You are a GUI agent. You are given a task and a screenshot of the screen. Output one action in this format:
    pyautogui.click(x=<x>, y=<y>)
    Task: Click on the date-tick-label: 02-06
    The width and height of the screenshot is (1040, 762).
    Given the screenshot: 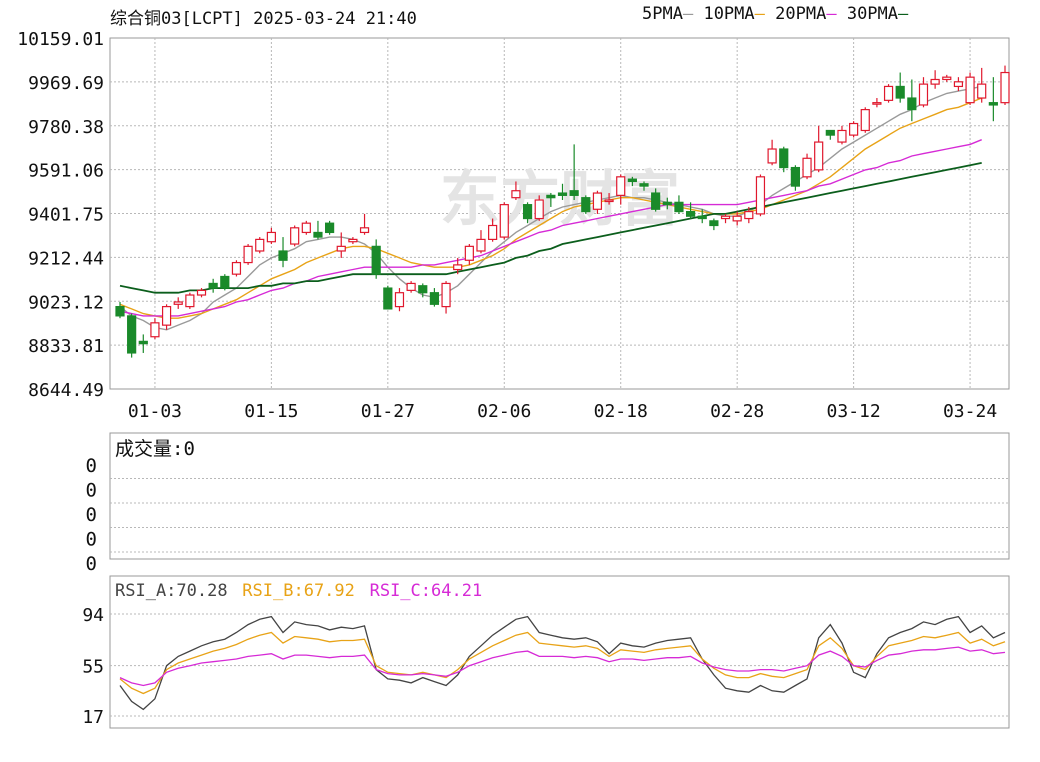 What is the action you would take?
    pyautogui.click(x=504, y=411)
    